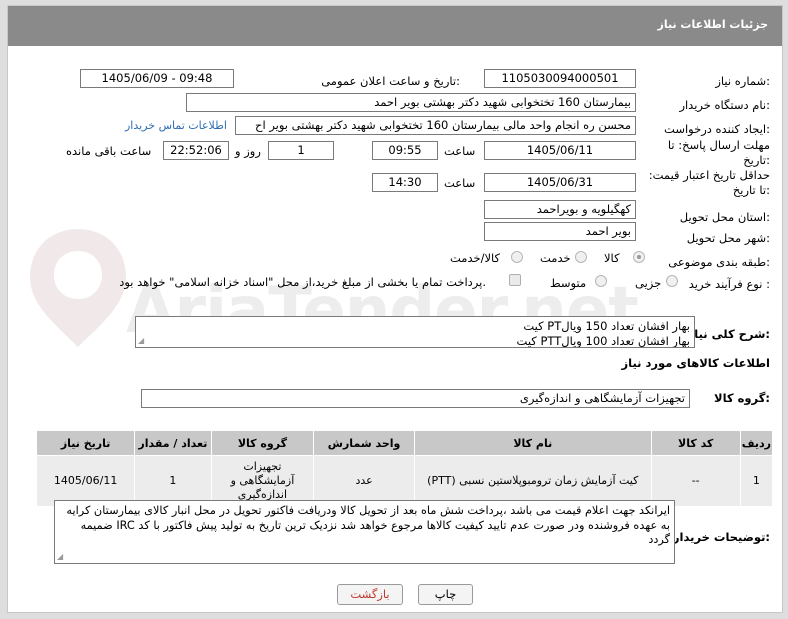  I want to click on reply-deadline-label: مهلت ارسال پاسخ: تا تاریخ:, so click(718, 152).